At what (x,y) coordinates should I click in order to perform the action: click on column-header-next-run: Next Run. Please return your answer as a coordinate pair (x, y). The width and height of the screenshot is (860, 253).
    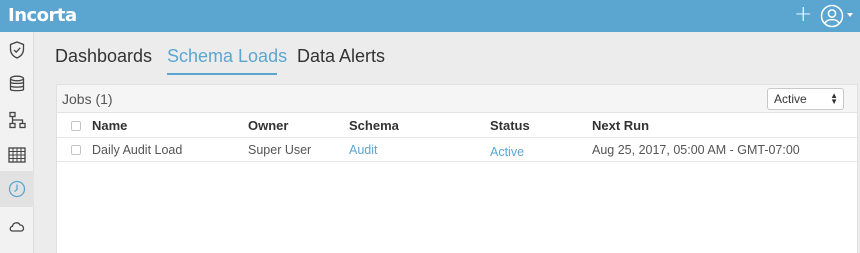
    Looking at the image, I should click on (620, 125).